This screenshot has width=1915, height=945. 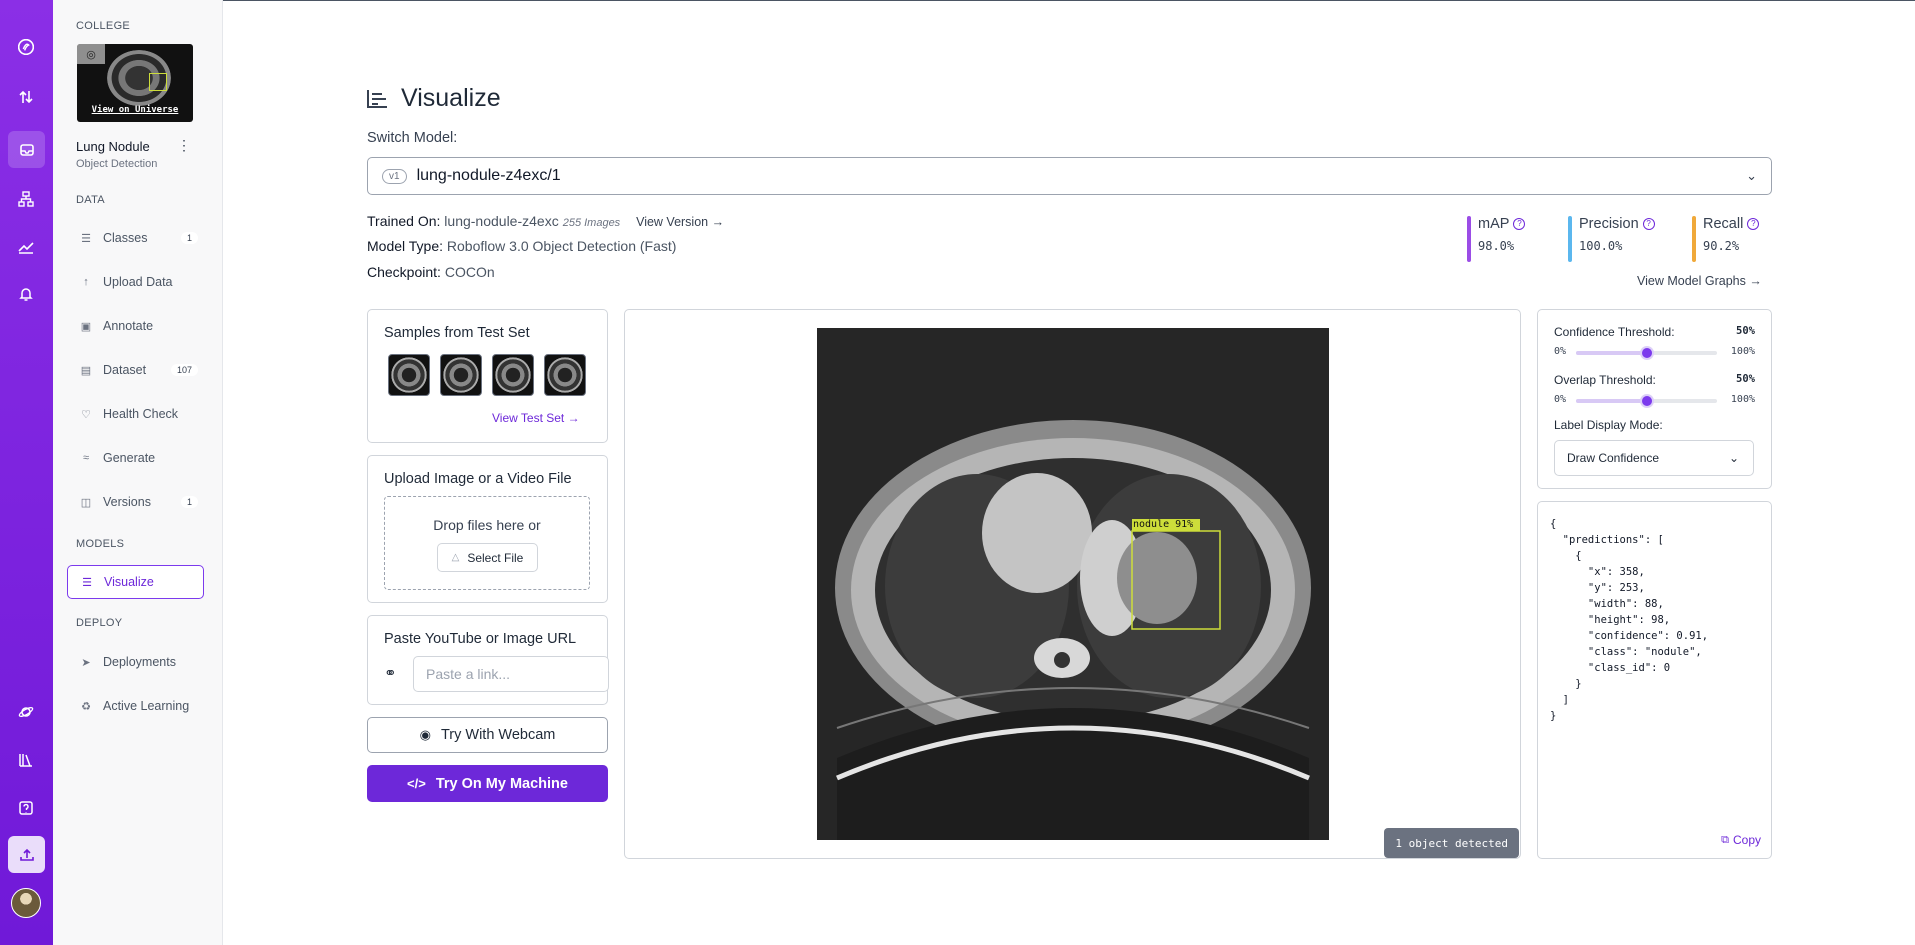 What do you see at coordinates (1751, 175) in the screenshot?
I see `chevron-down-icon: ⌄` at bounding box center [1751, 175].